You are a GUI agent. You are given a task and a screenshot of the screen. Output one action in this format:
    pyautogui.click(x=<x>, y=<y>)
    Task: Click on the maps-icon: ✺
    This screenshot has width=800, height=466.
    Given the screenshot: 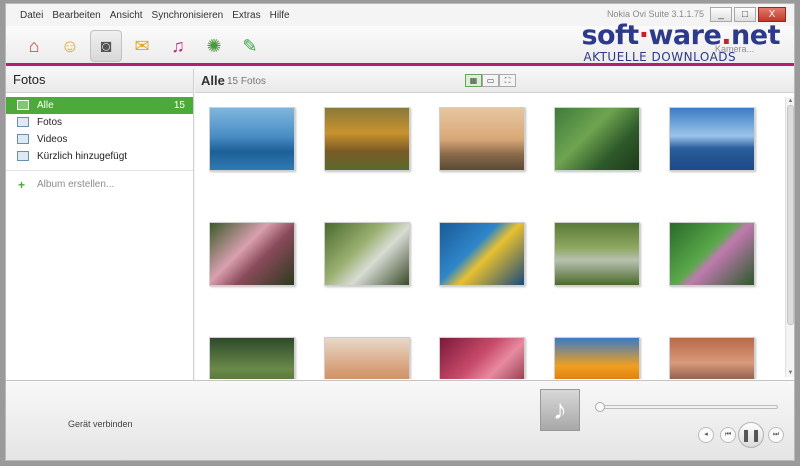 What is the action you would take?
    pyautogui.click(x=214, y=46)
    